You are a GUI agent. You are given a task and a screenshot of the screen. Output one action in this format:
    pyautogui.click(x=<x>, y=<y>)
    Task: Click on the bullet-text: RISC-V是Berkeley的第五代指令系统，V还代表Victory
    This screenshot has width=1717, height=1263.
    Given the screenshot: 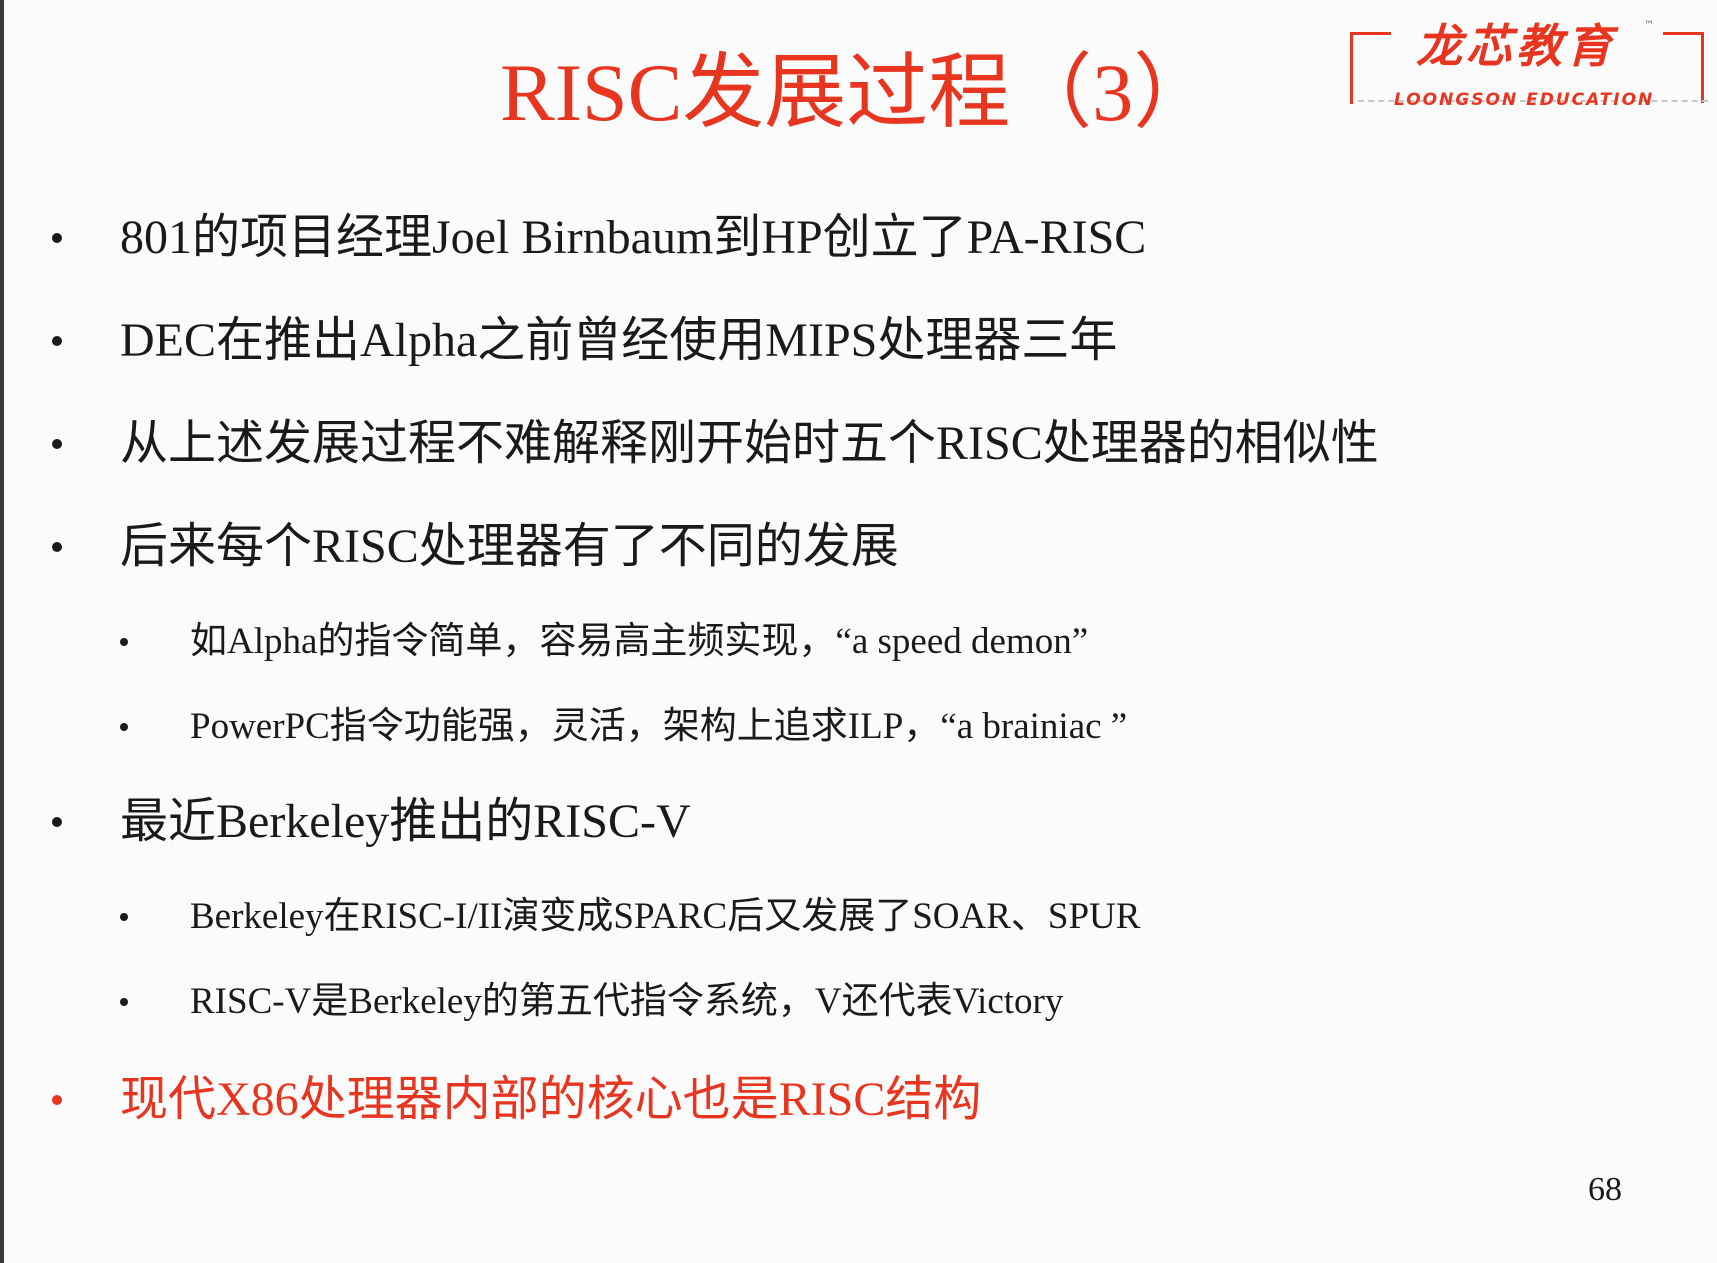 What is the action you would take?
    pyautogui.click(x=627, y=1001)
    